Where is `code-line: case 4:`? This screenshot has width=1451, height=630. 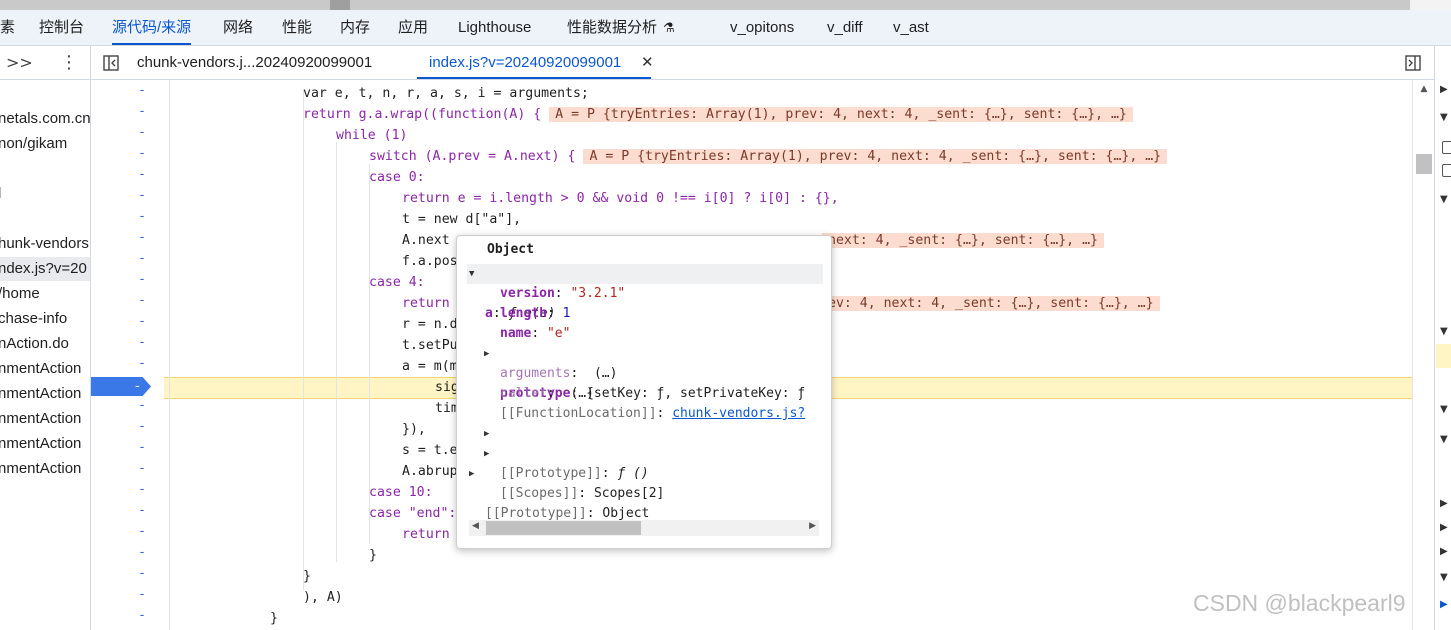
code-line: case 4: is located at coordinates (397, 282).